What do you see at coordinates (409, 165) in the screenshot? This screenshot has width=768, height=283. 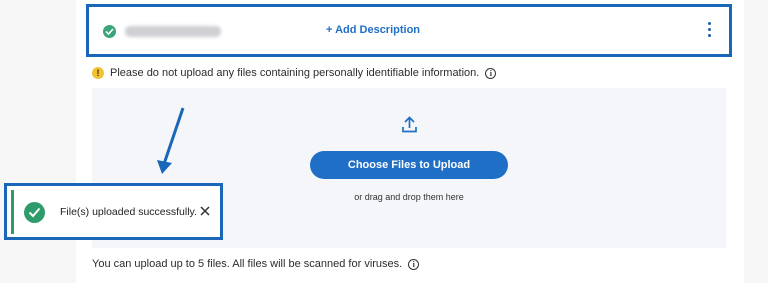 I see `choose-files-button: Choose Files to Upload` at bounding box center [409, 165].